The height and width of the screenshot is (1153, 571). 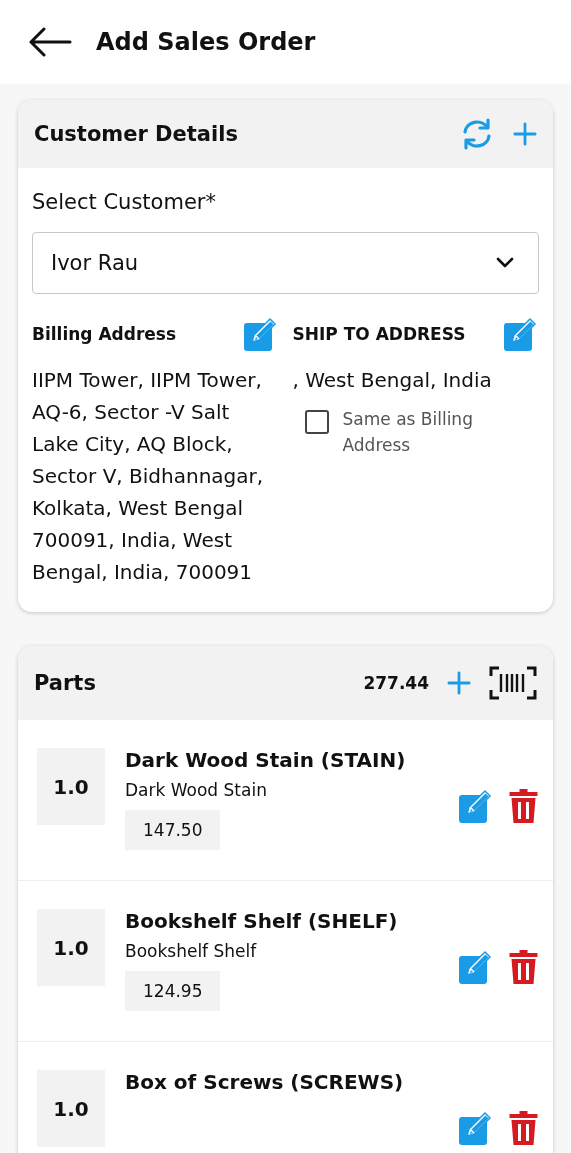 What do you see at coordinates (316, 422) in the screenshot?
I see `checkbox` at bounding box center [316, 422].